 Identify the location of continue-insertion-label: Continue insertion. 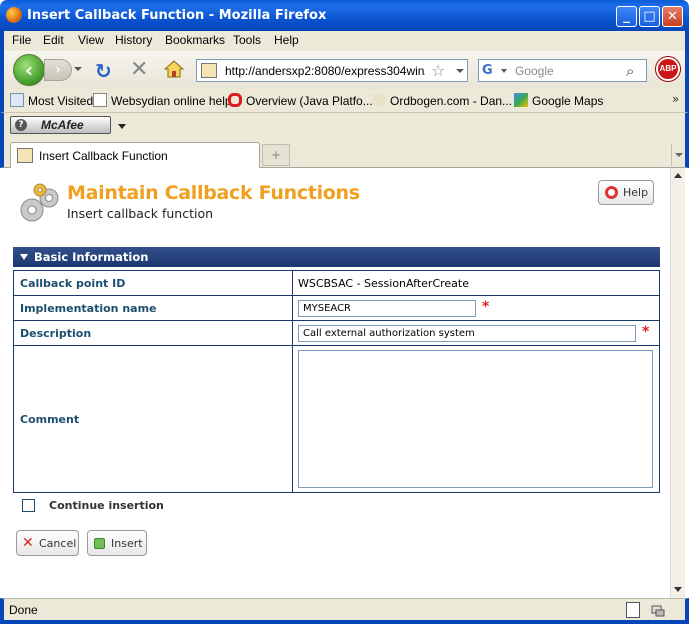
(106, 505).